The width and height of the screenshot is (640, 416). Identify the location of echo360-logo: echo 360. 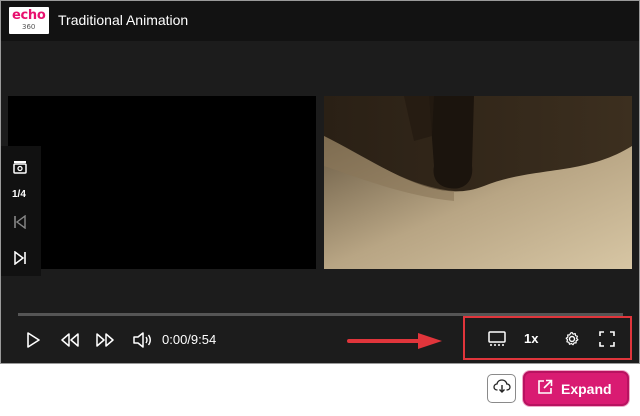
(29, 20).